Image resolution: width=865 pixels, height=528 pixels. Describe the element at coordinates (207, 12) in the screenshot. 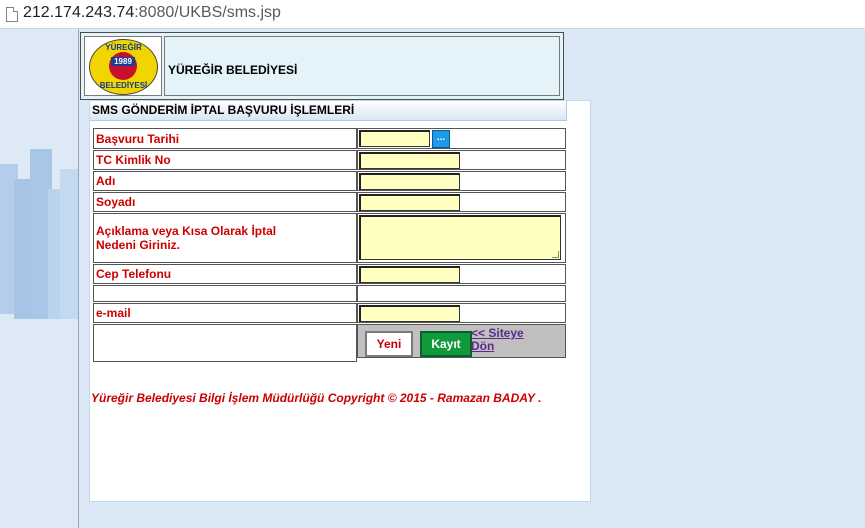

I see `url-path: :8080/UKBS/sms.jsp` at that location.